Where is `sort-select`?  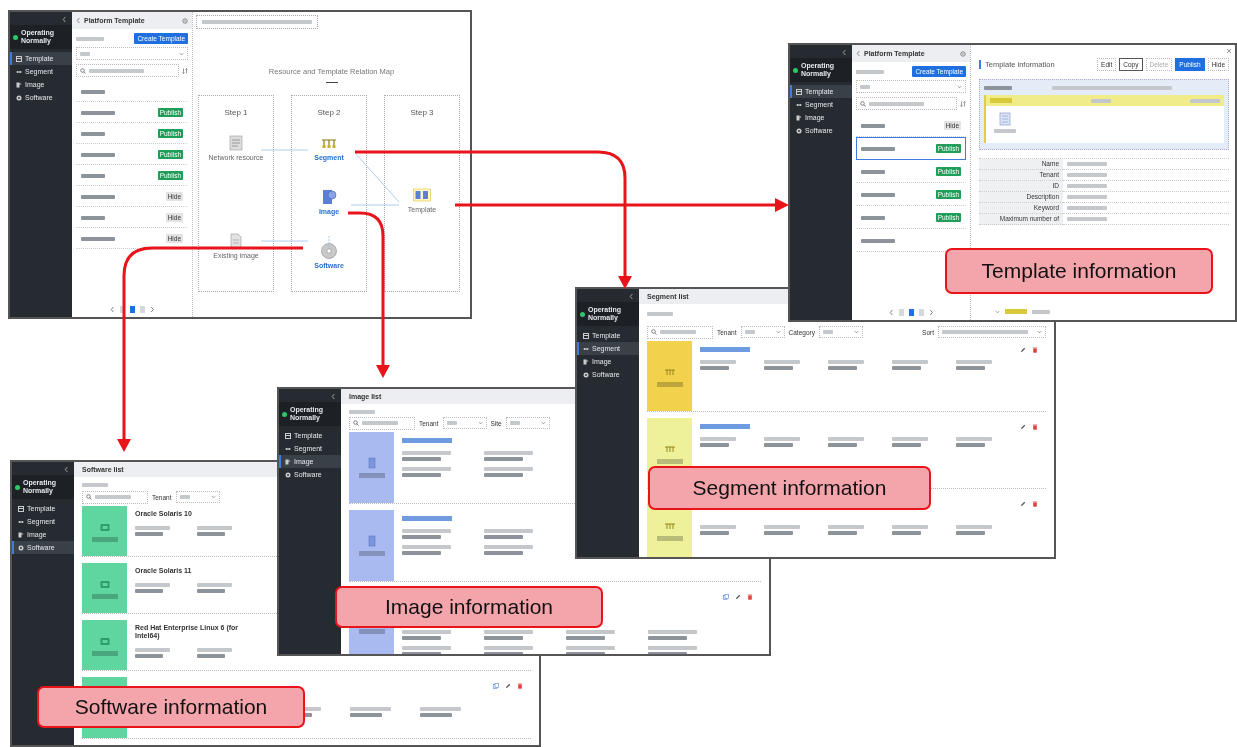
sort-select is located at coordinates (992, 332).